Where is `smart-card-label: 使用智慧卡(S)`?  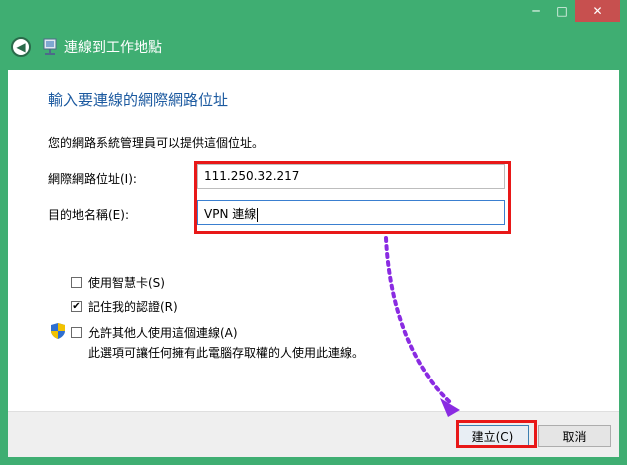
smart-card-label: 使用智慧卡(S) is located at coordinates (126, 283).